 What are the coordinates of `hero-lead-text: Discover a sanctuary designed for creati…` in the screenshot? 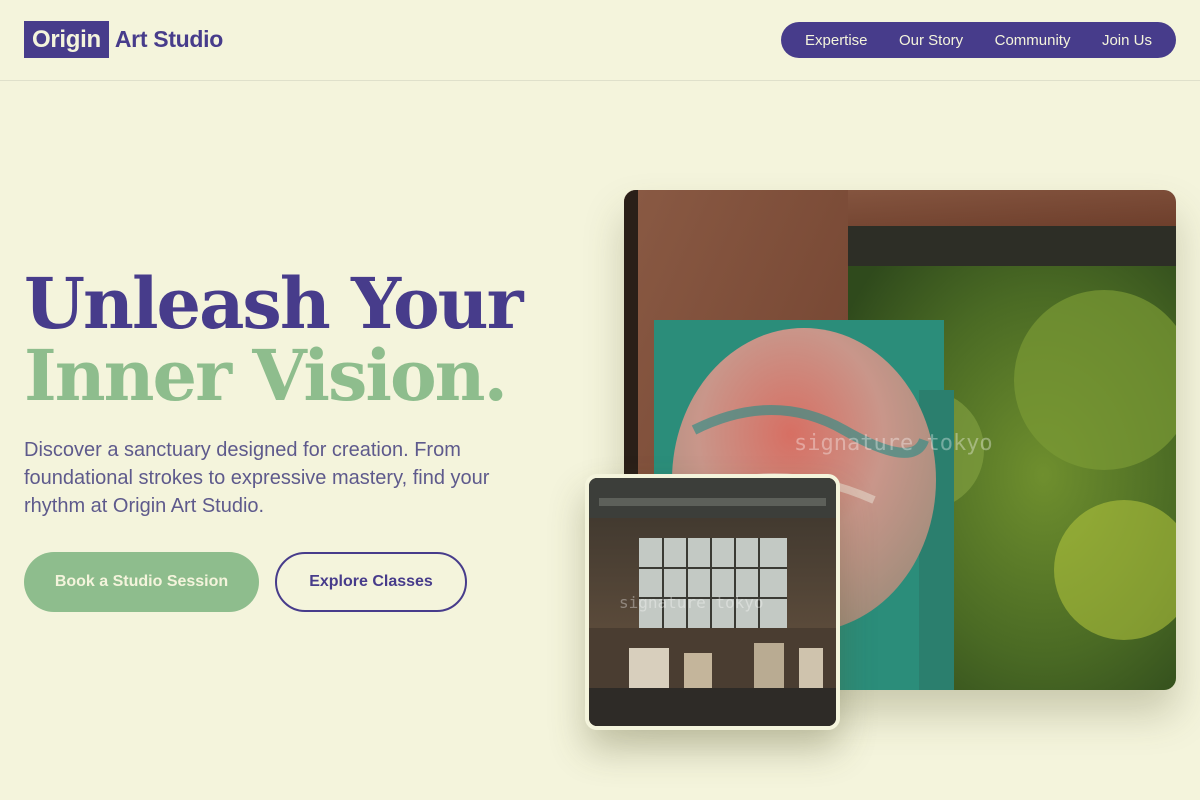 It's located at (257, 478).